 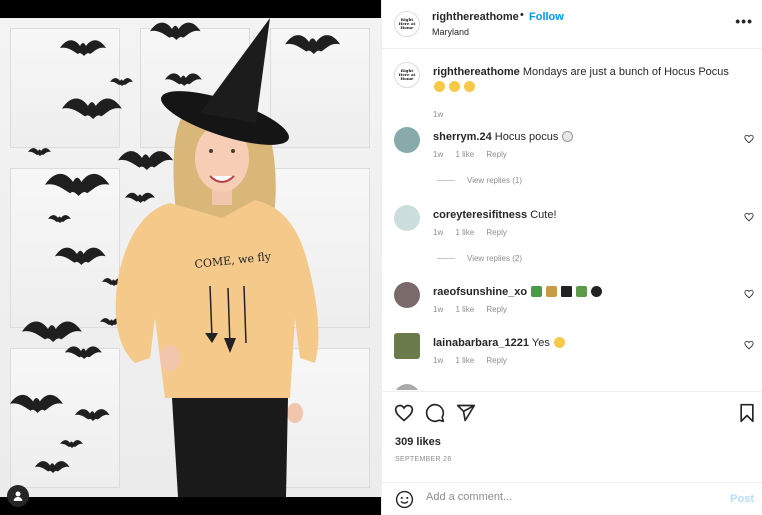 I want to click on ghost-emoji-icon, so click(x=568, y=136).